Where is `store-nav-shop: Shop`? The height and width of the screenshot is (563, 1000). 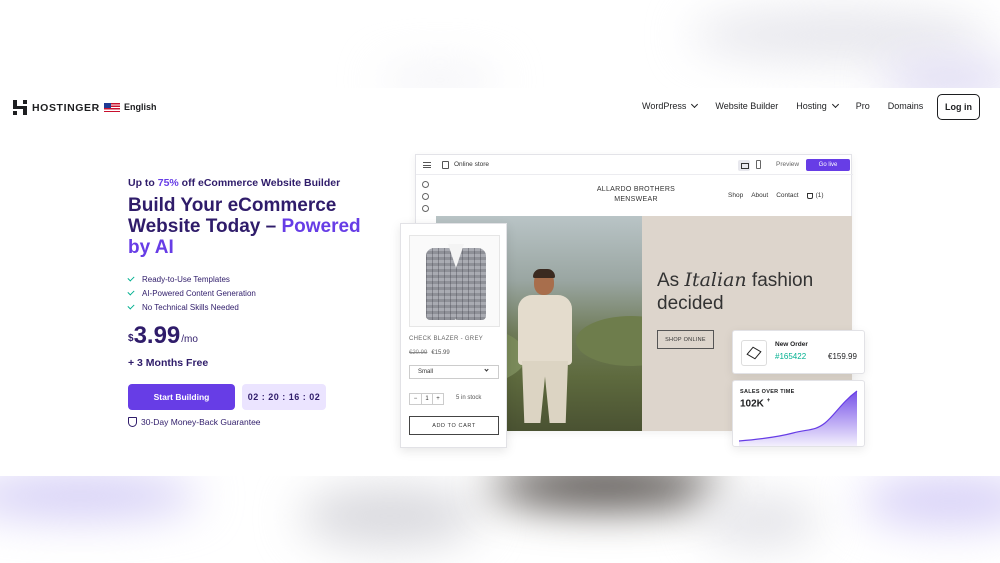
store-nav-shop: Shop is located at coordinates (735, 195).